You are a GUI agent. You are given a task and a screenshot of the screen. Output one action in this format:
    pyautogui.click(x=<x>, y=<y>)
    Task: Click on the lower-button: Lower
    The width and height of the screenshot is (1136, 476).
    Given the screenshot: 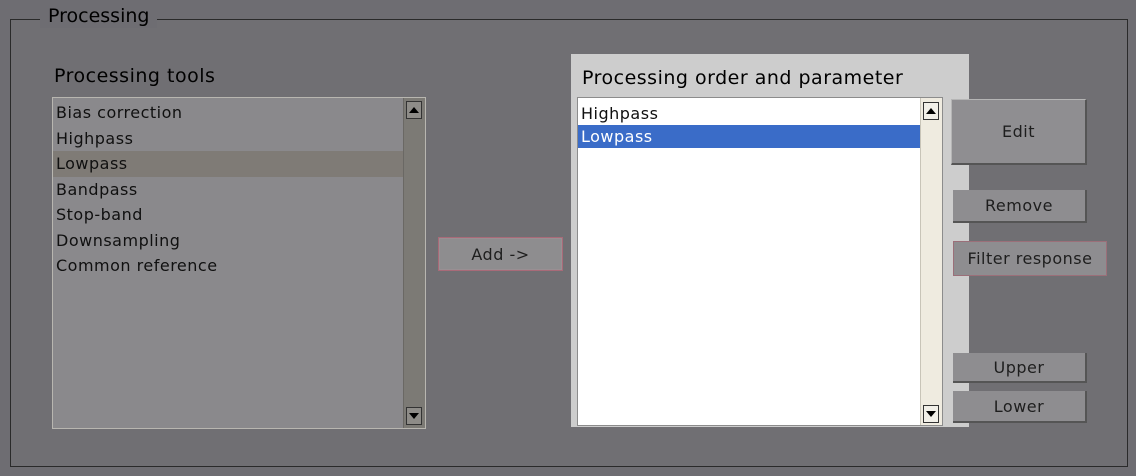 What is the action you would take?
    pyautogui.click(x=1020, y=407)
    